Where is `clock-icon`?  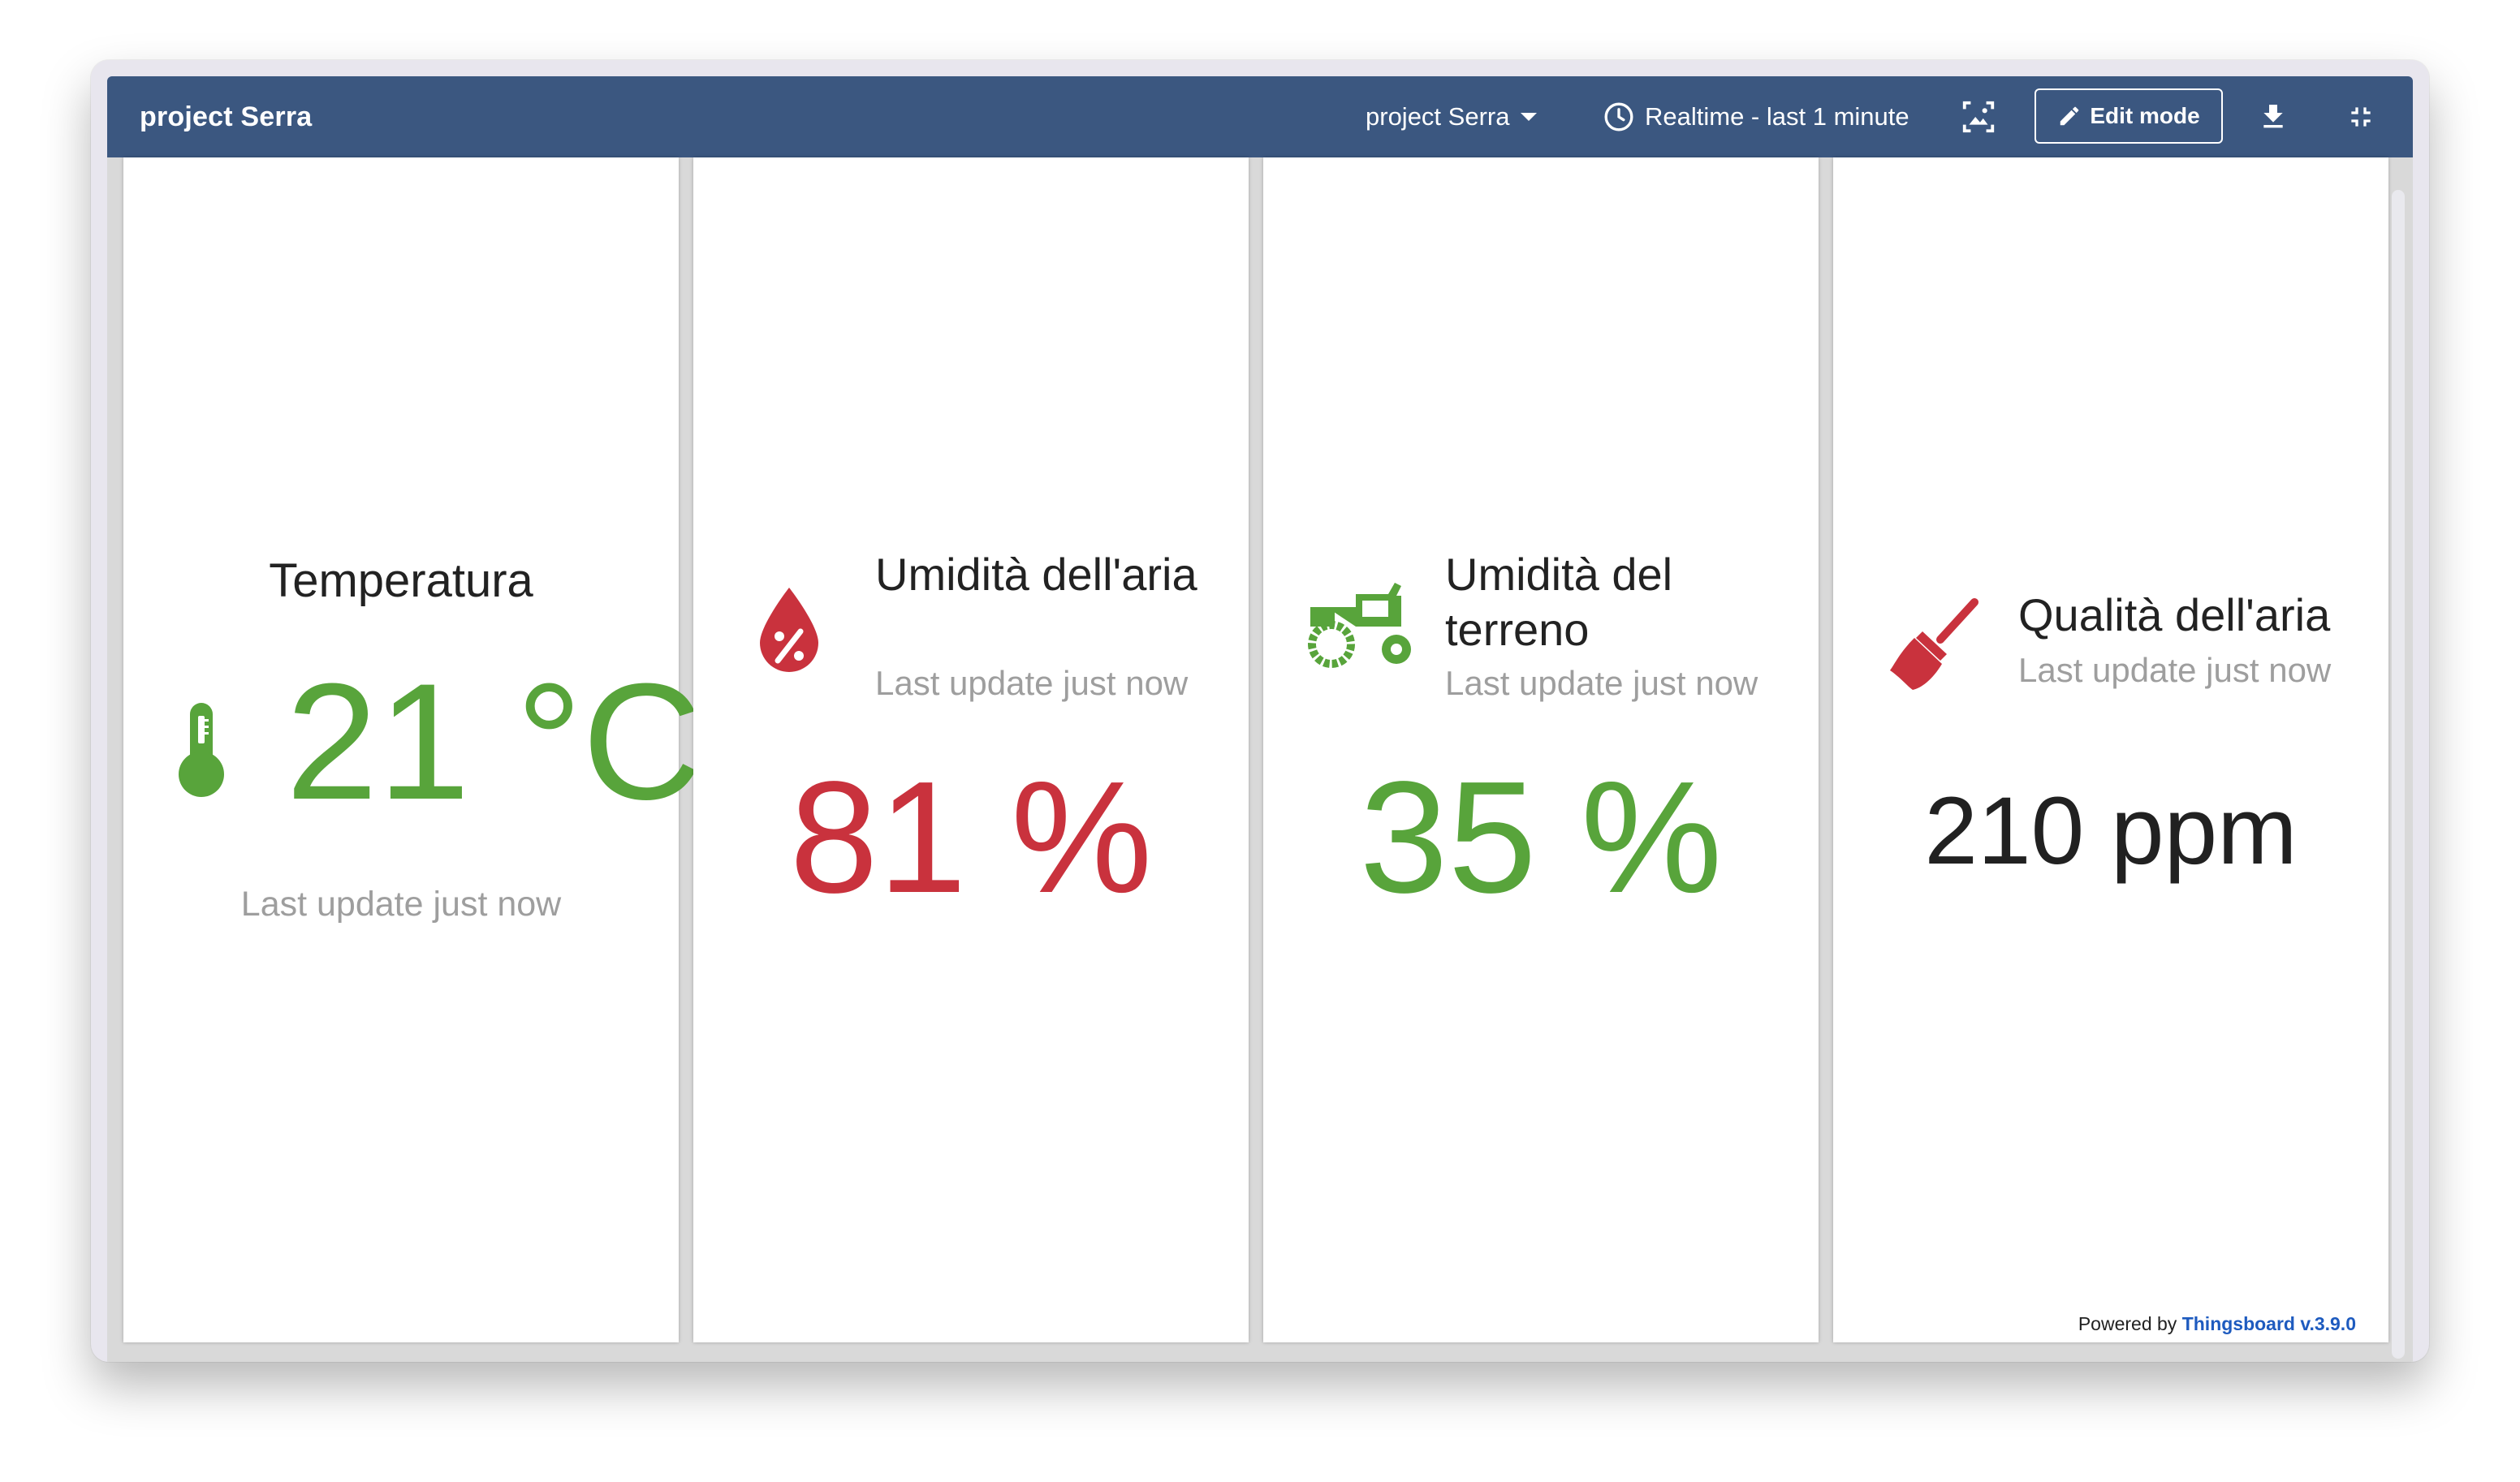 clock-icon is located at coordinates (1619, 116).